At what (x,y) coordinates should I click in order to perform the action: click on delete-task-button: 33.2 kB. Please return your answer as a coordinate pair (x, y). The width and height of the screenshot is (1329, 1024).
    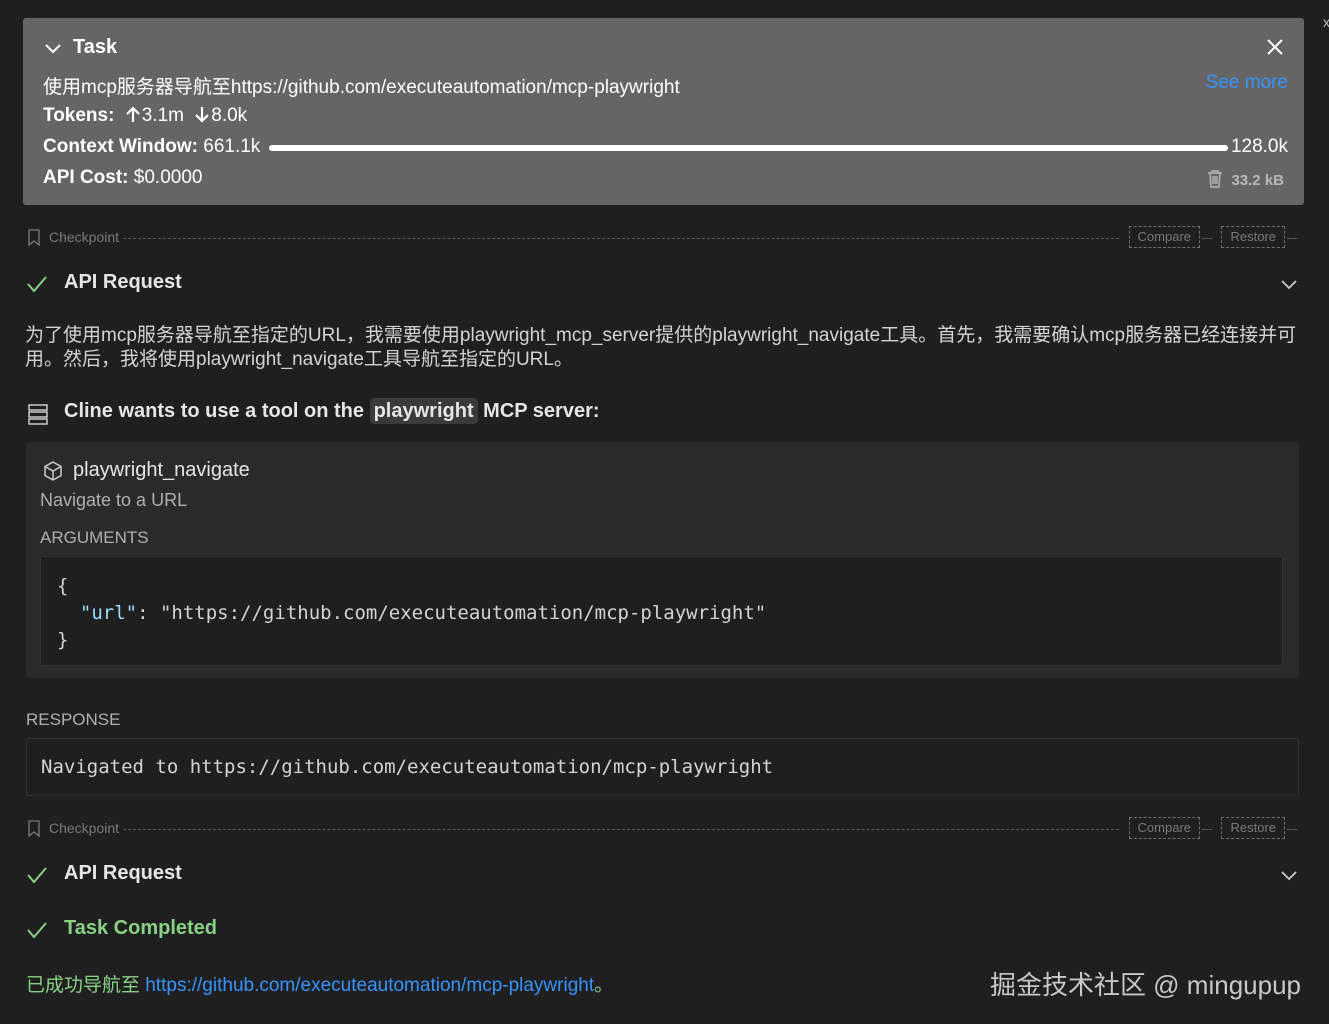
    Looking at the image, I should click on (1245, 179).